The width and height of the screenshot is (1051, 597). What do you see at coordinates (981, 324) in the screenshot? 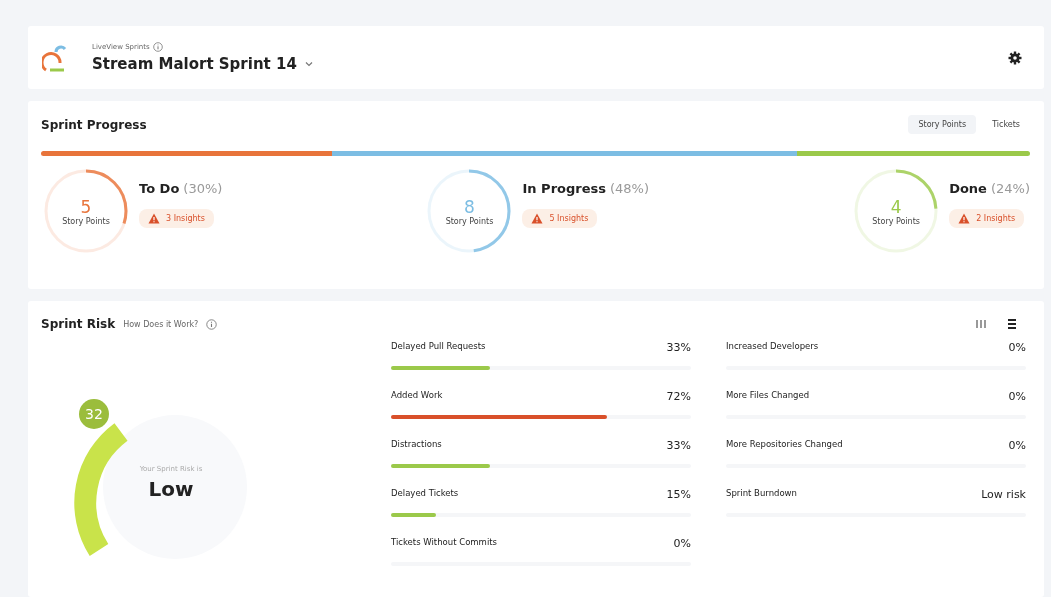
I see `columns-icon` at bounding box center [981, 324].